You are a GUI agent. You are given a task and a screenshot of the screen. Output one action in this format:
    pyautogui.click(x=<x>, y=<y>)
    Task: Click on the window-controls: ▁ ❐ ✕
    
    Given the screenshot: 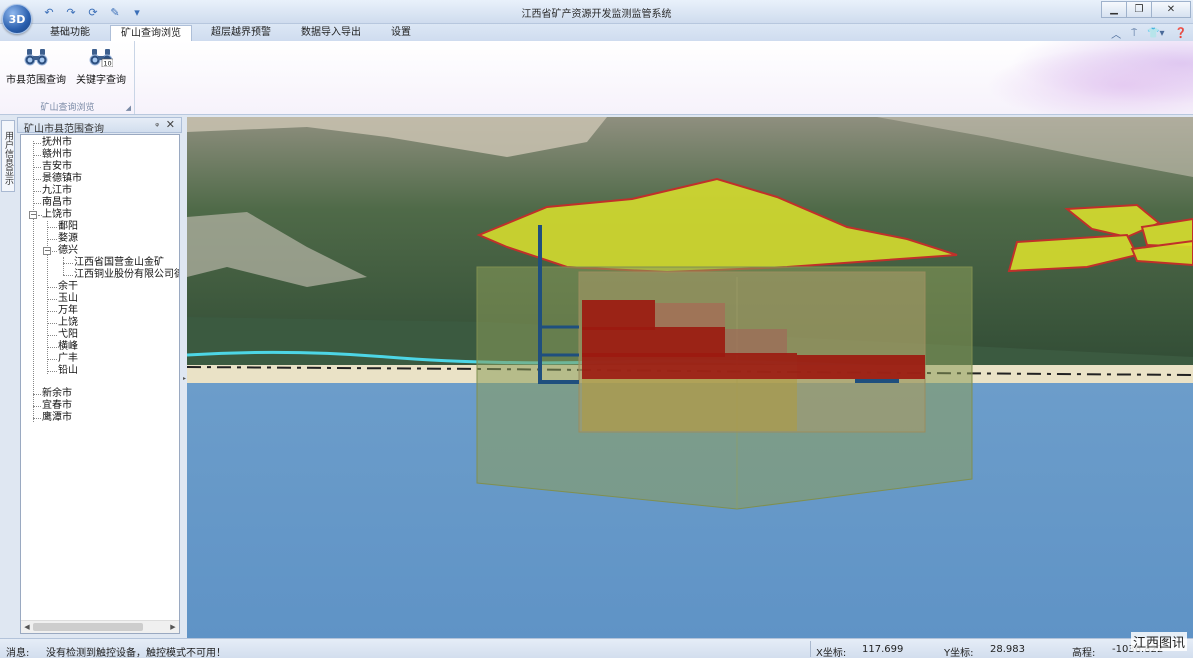 What is the action you would take?
    pyautogui.click(x=1146, y=9)
    